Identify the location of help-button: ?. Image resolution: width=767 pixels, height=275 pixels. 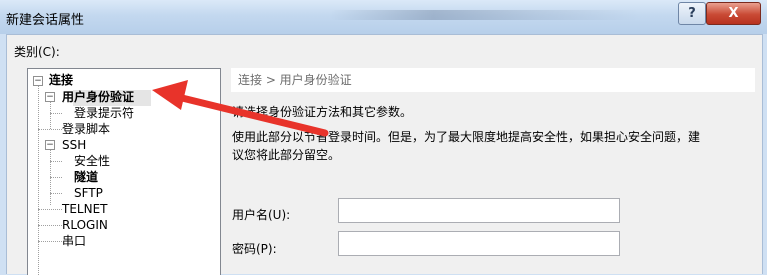
(692, 13).